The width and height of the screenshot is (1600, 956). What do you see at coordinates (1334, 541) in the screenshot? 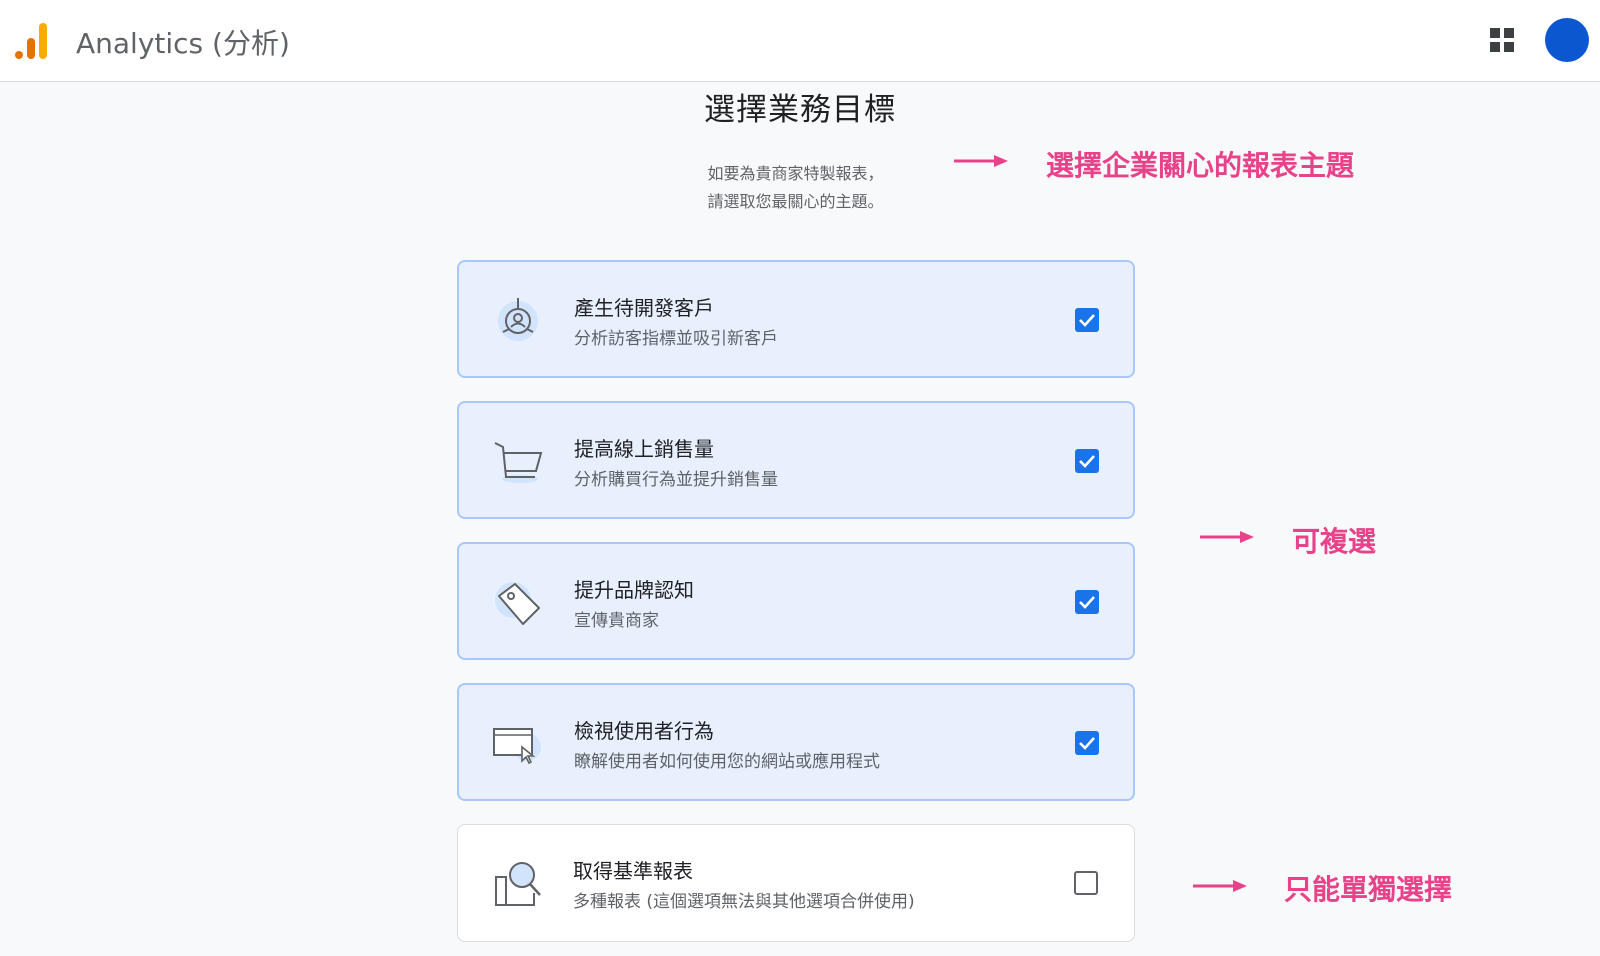
I see `annotation-multi-select: 可複選` at bounding box center [1334, 541].